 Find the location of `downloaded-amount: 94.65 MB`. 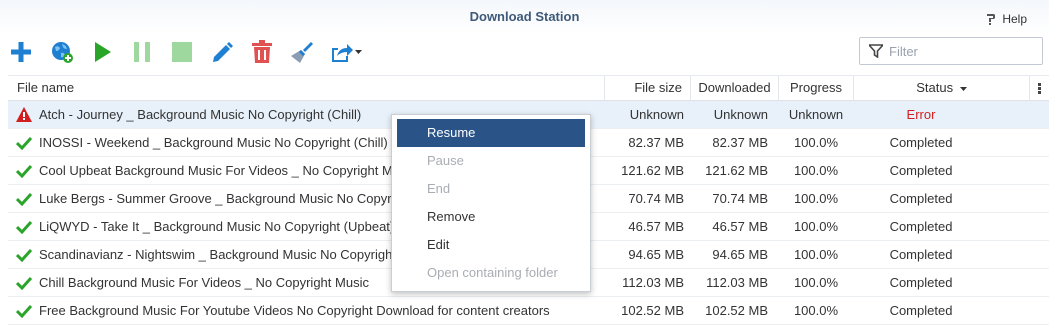

downloaded-amount: 94.65 MB is located at coordinates (740, 254).